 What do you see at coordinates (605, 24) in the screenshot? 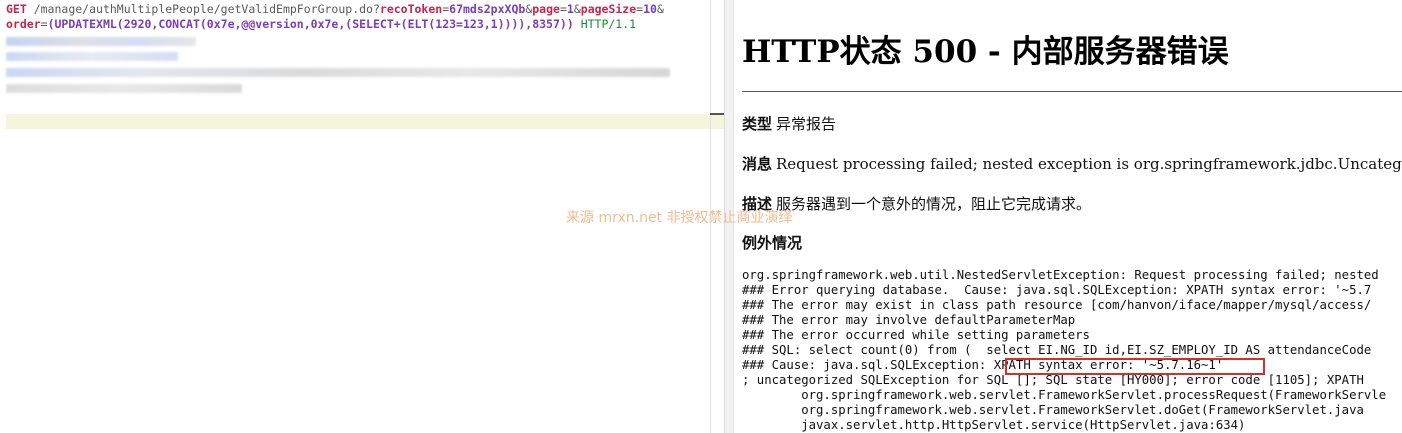
I see `http-version: HTTP/1.1` at bounding box center [605, 24].